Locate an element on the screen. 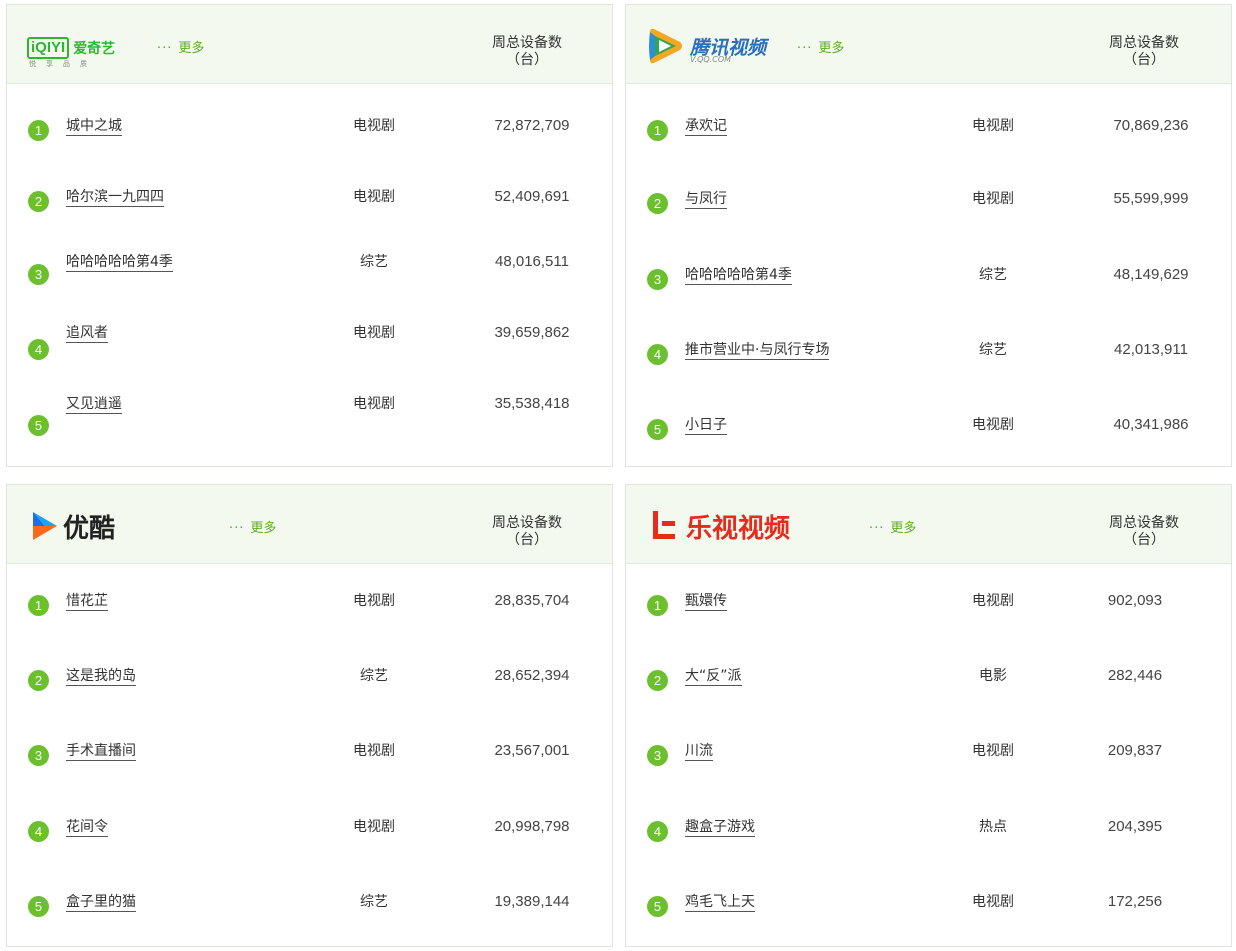 The height and width of the screenshot is (951, 1236). table-row: 1 承欢记 电视剧 70,869,236 is located at coordinates (928, 128).